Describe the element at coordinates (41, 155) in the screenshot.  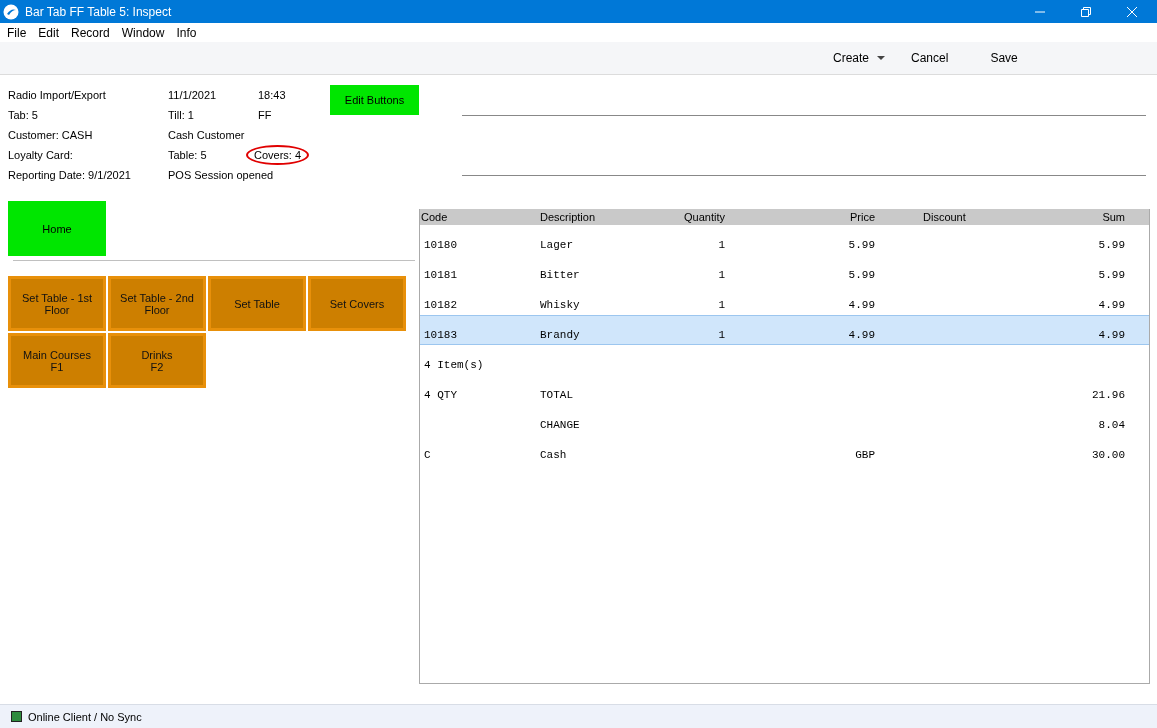
I see `info-text: Loyalty Card:` at that location.